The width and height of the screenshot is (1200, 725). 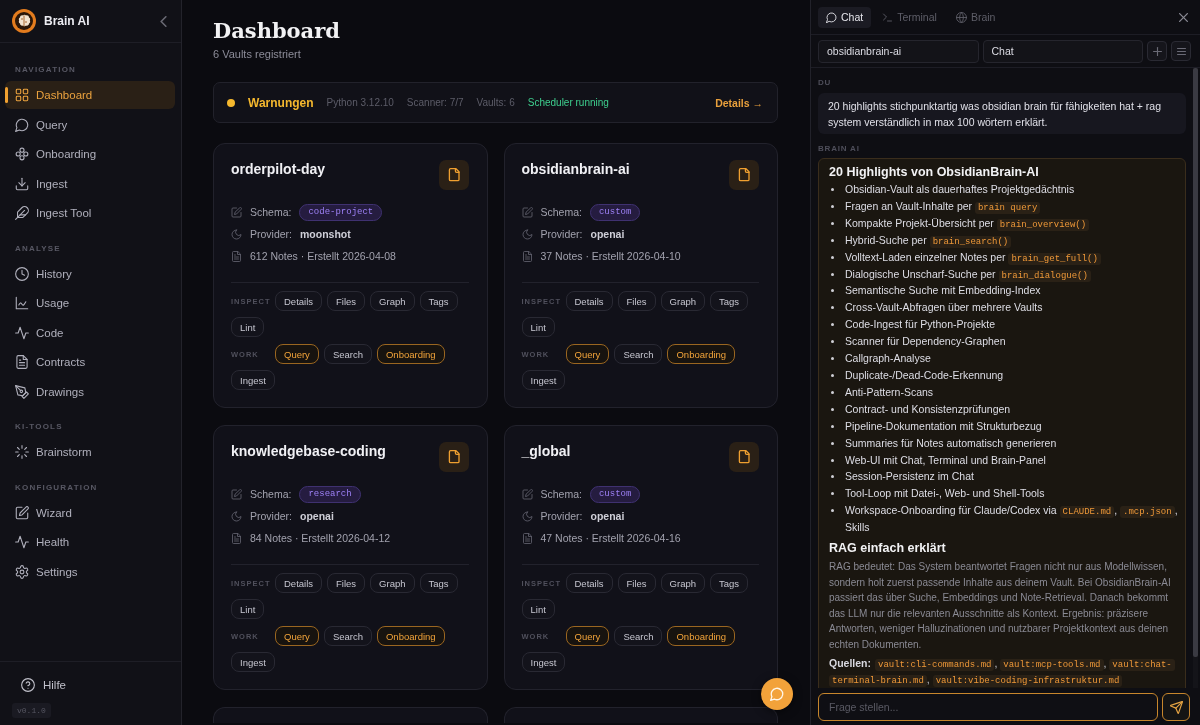 What do you see at coordinates (960, 189) in the screenshot?
I see `list-item: Obsidian-Vault als dauerhaftes Projektgedächtnis` at bounding box center [960, 189].